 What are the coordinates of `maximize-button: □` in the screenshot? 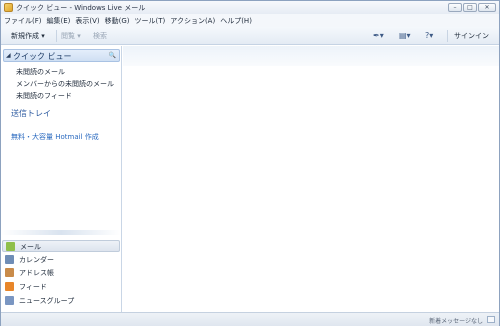 It's located at (470, 7).